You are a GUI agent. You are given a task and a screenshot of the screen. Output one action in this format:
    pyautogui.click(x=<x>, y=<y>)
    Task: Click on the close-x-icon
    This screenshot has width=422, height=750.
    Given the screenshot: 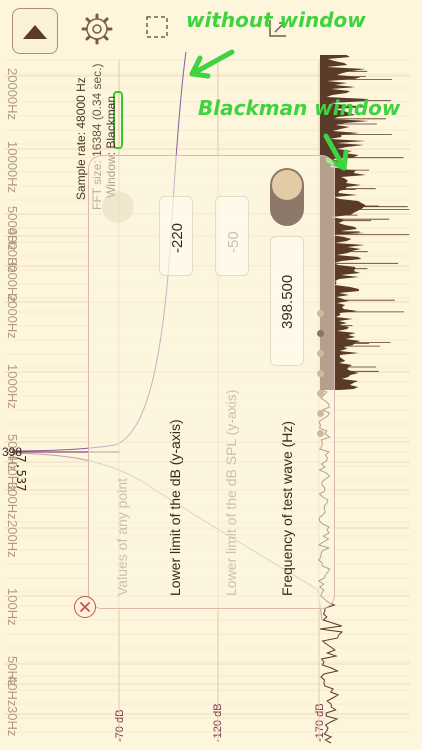 What is the action you would take?
    pyautogui.click(x=85, y=607)
    